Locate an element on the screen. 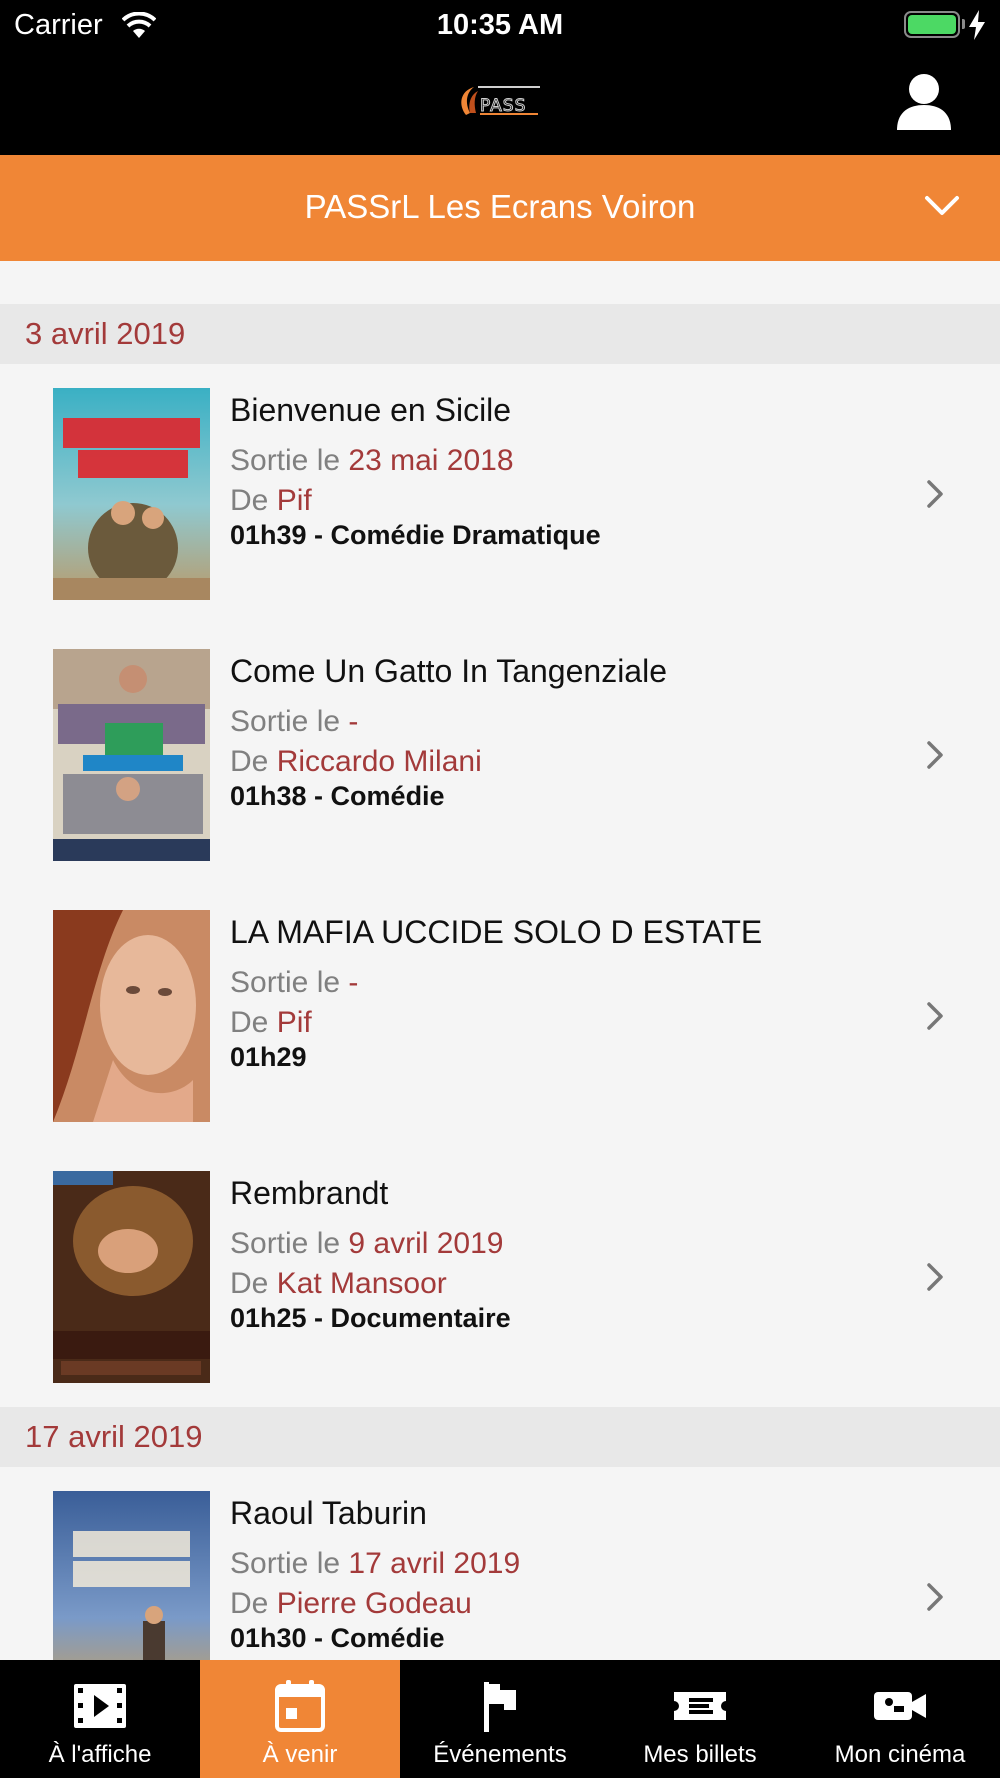 This screenshot has height=1778, width=1000. movie-release: Sortie le 17 avril 2019 is located at coordinates (375, 1564).